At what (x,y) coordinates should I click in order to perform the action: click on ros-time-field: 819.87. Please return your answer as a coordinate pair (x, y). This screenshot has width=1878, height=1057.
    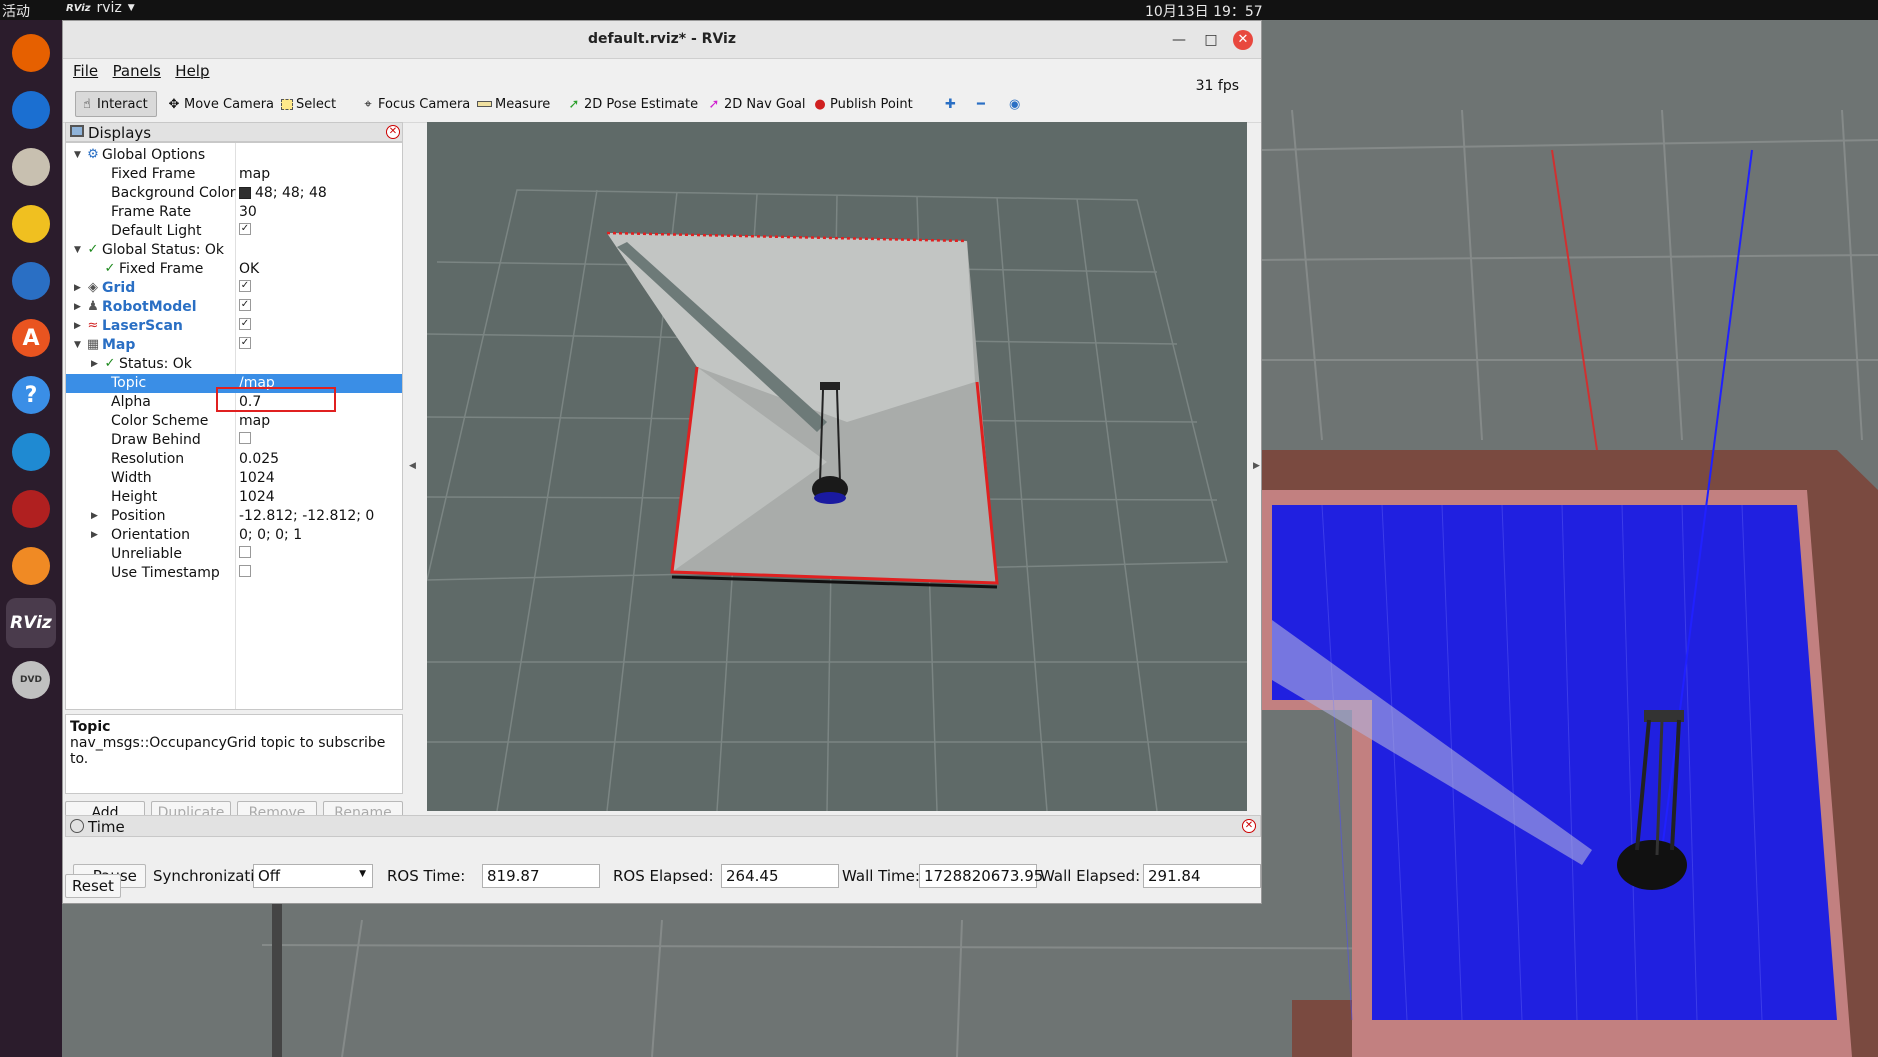
    Looking at the image, I should click on (541, 876).